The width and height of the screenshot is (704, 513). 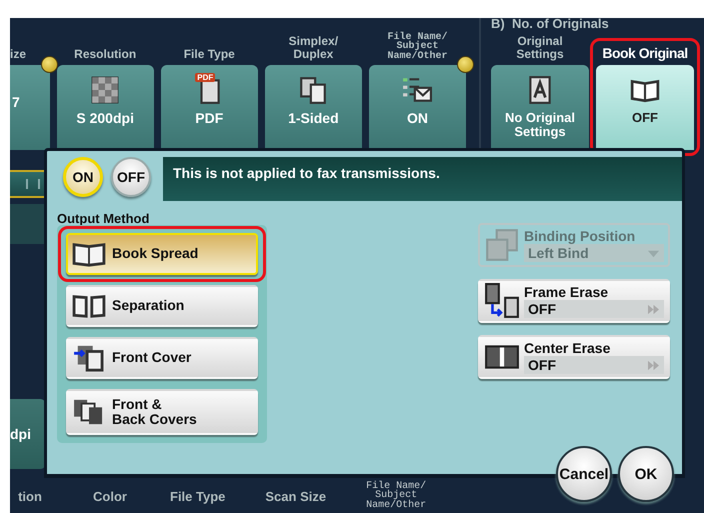 What do you see at coordinates (89, 254) in the screenshot?
I see `open-book-icon` at bounding box center [89, 254].